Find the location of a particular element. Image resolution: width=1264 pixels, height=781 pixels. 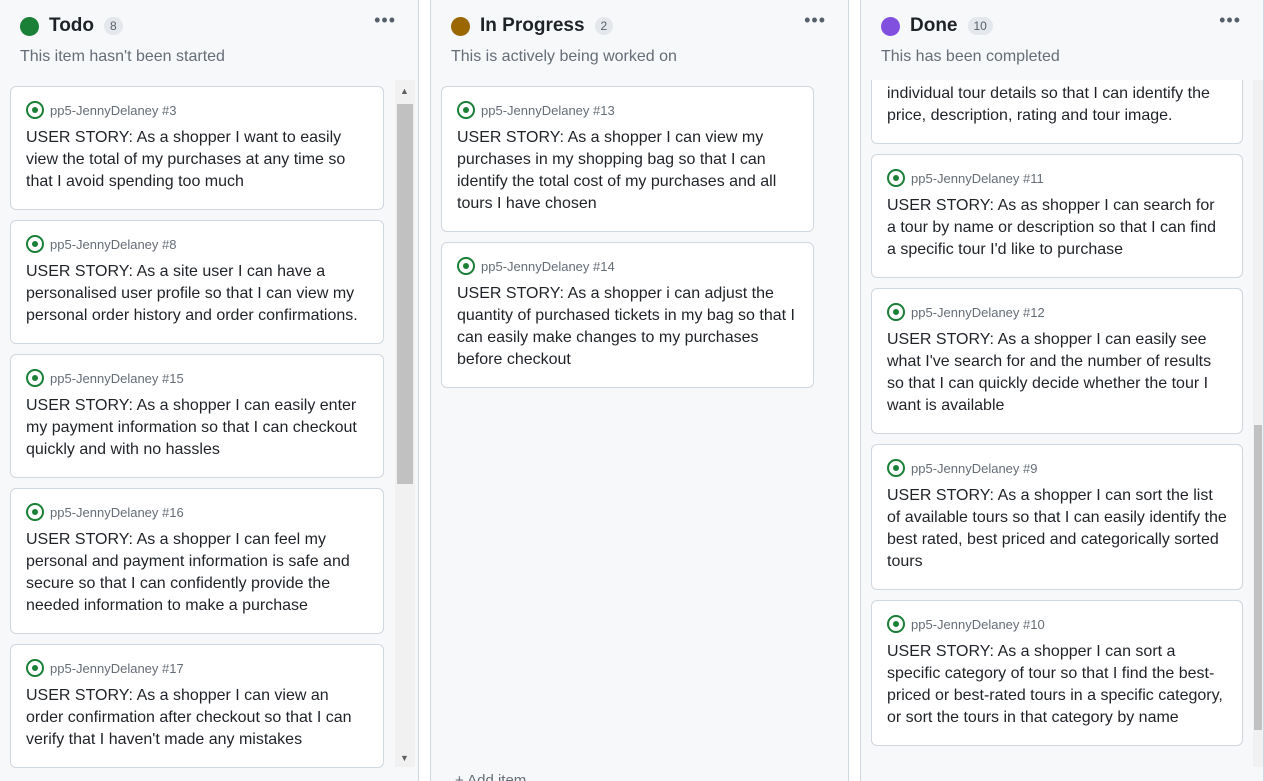

column-header: In Progress 2 is located at coordinates (532, 26).